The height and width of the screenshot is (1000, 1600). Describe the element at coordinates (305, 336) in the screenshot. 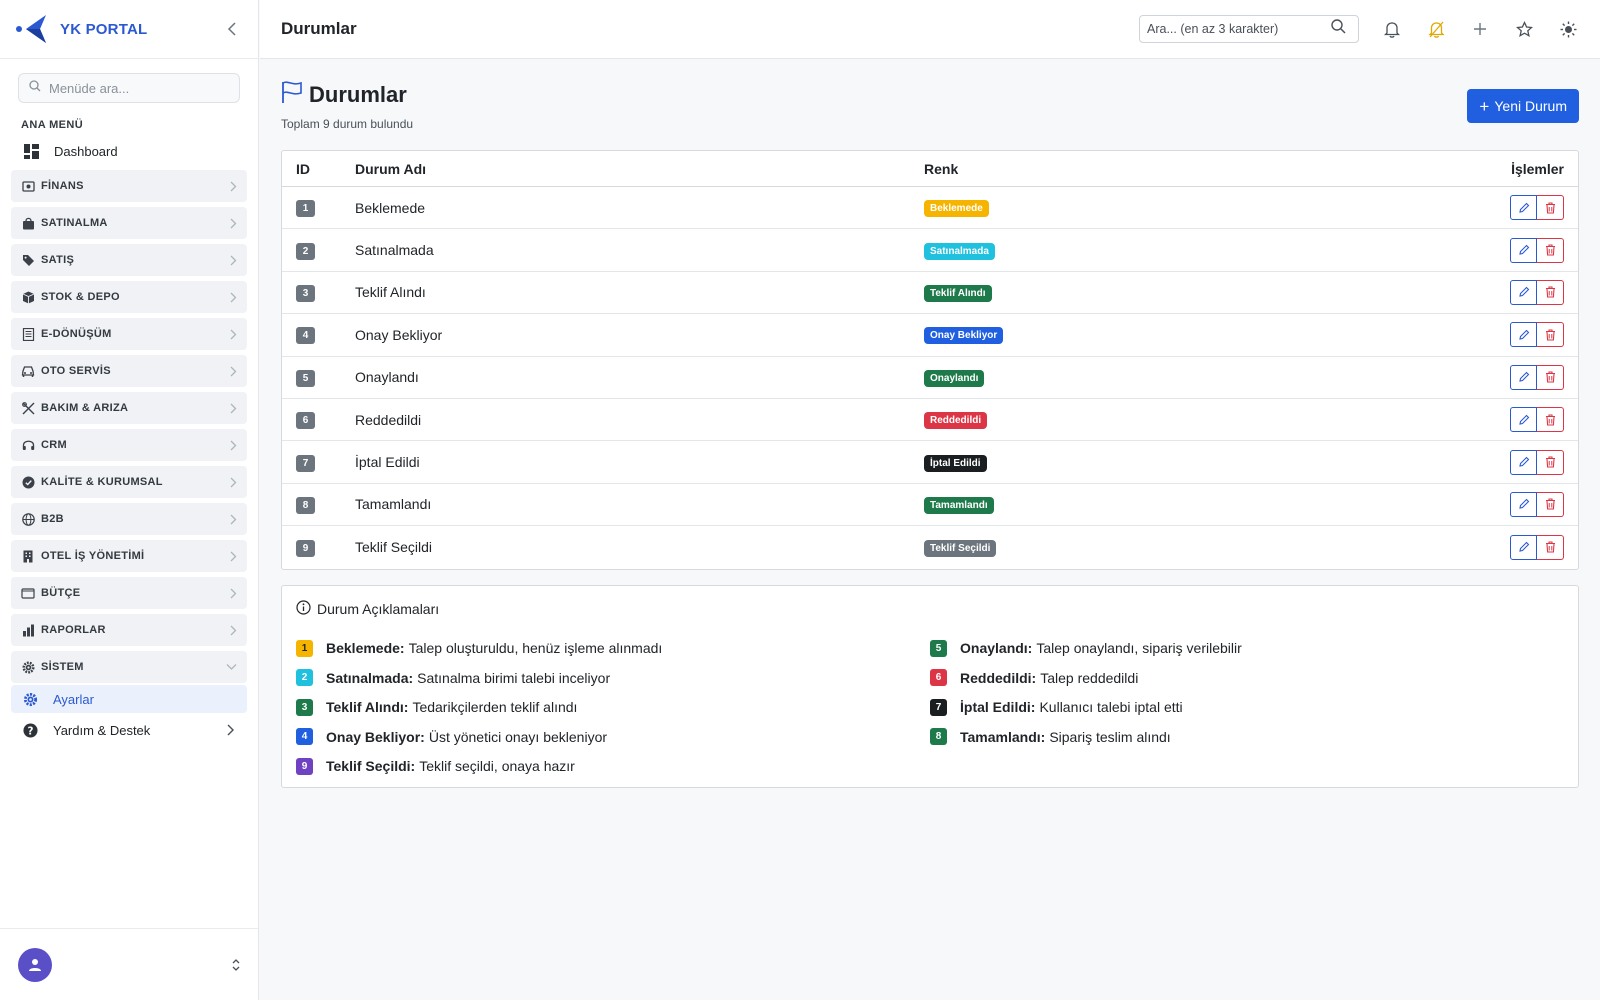

I see `id-badge: 4` at that location.